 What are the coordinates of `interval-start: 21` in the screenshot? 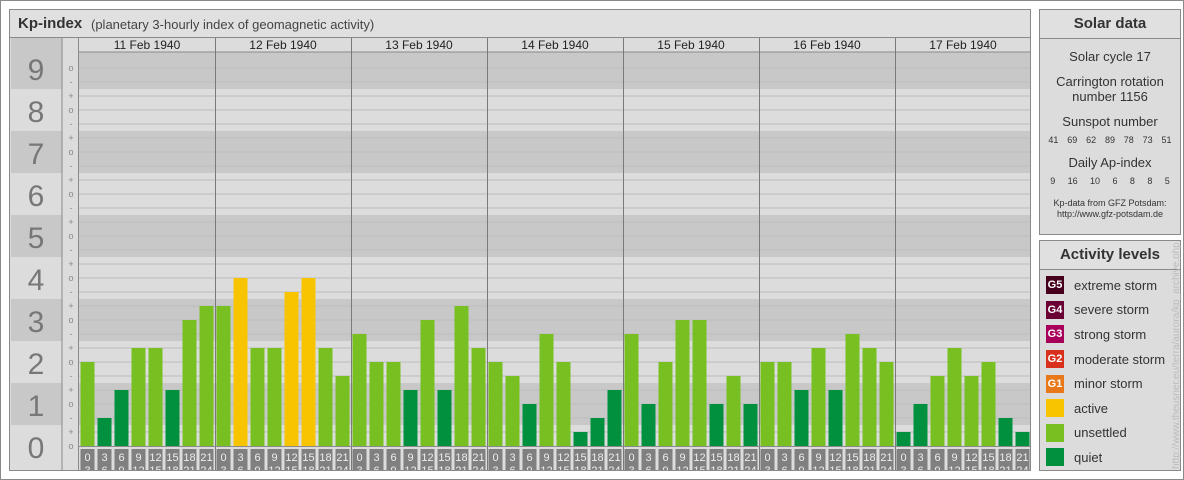 It's located at (1022, 458).